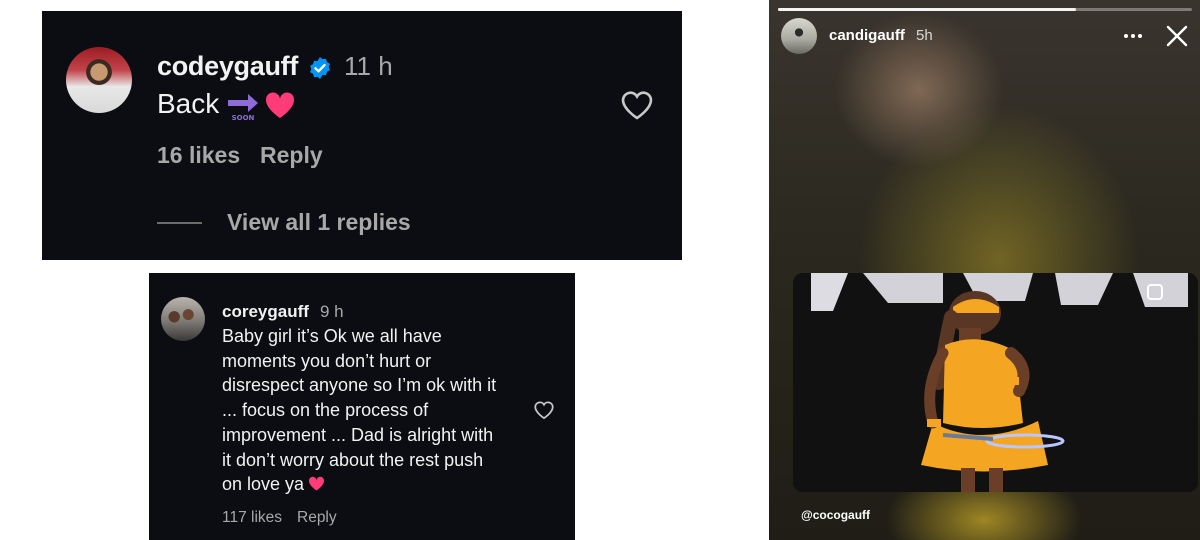  I want to click on comment-line: moments you don’t hurt or, so click(327, 360).